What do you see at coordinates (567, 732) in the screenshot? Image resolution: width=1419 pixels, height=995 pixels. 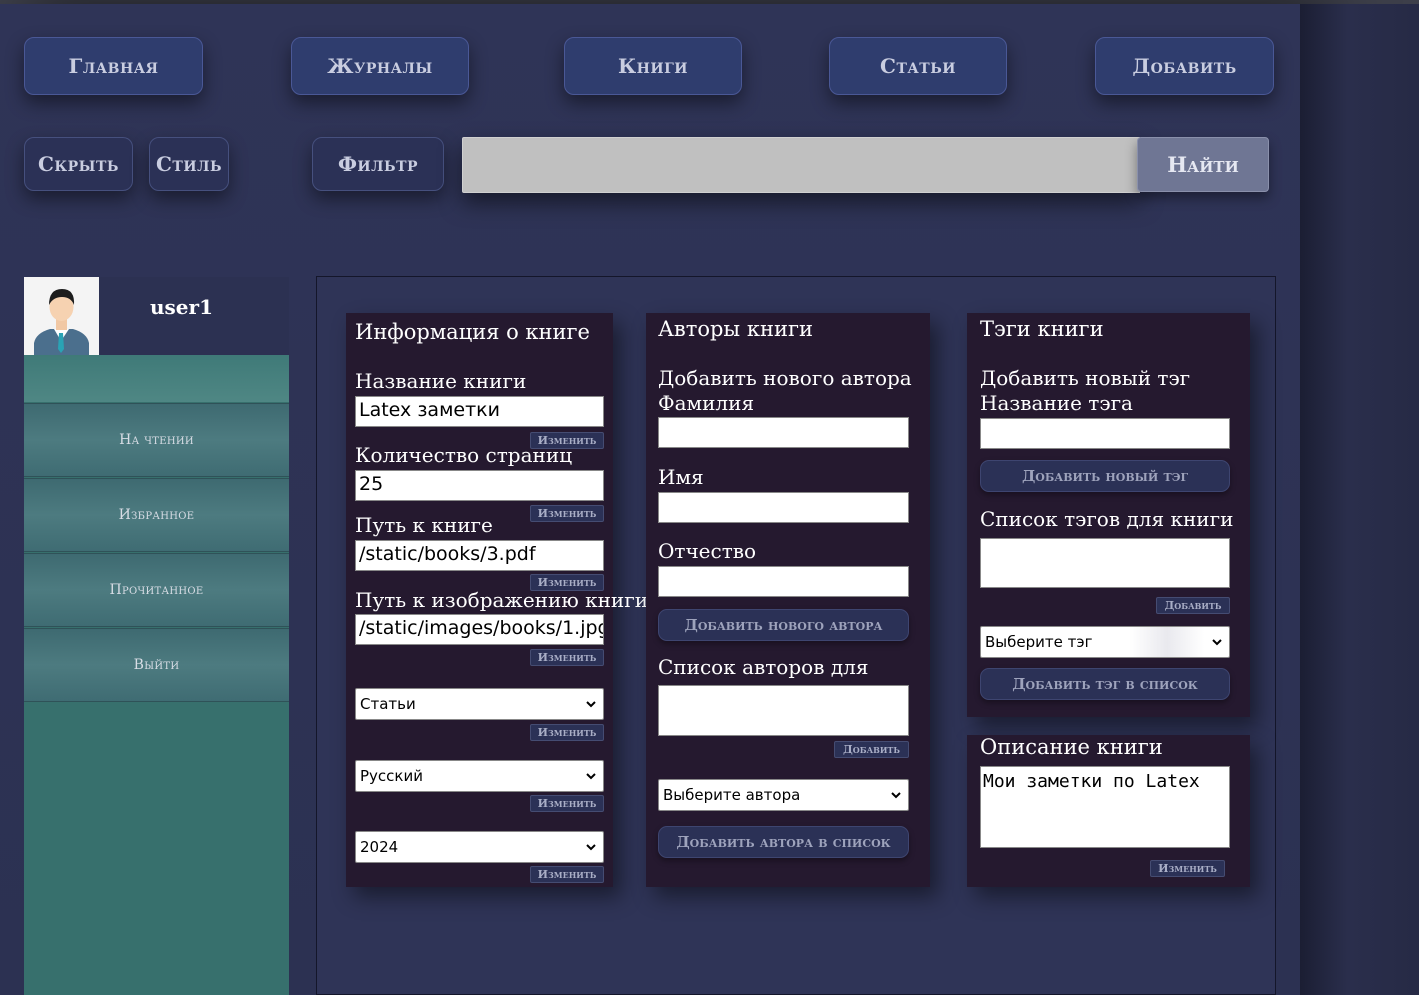 I see `change-type-button: Изменить` at bounding box center [567, 732].